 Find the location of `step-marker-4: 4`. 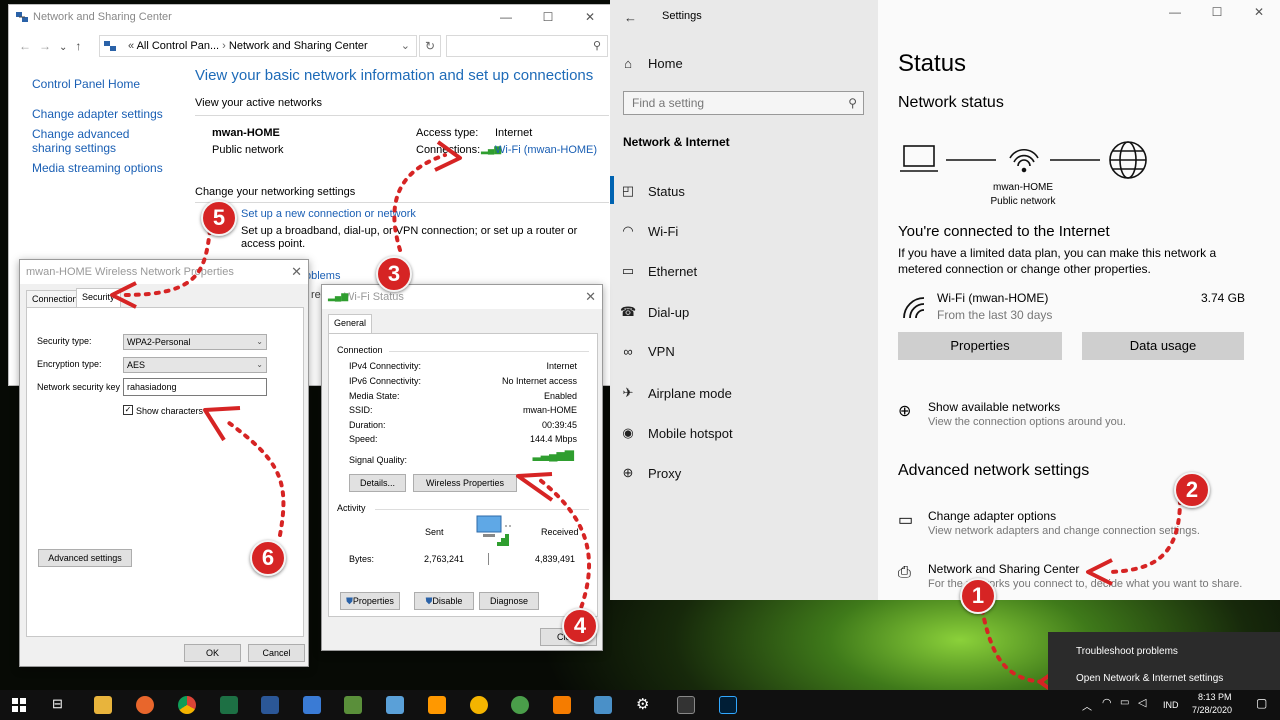

step-marker-4: 4 is located at coordinates (580, 626).